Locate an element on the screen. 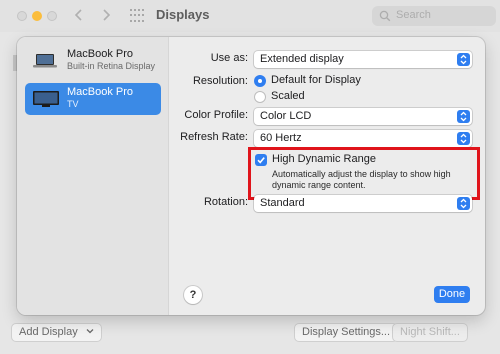  resolution-scaled-radio is located at coordinates (260, 97).